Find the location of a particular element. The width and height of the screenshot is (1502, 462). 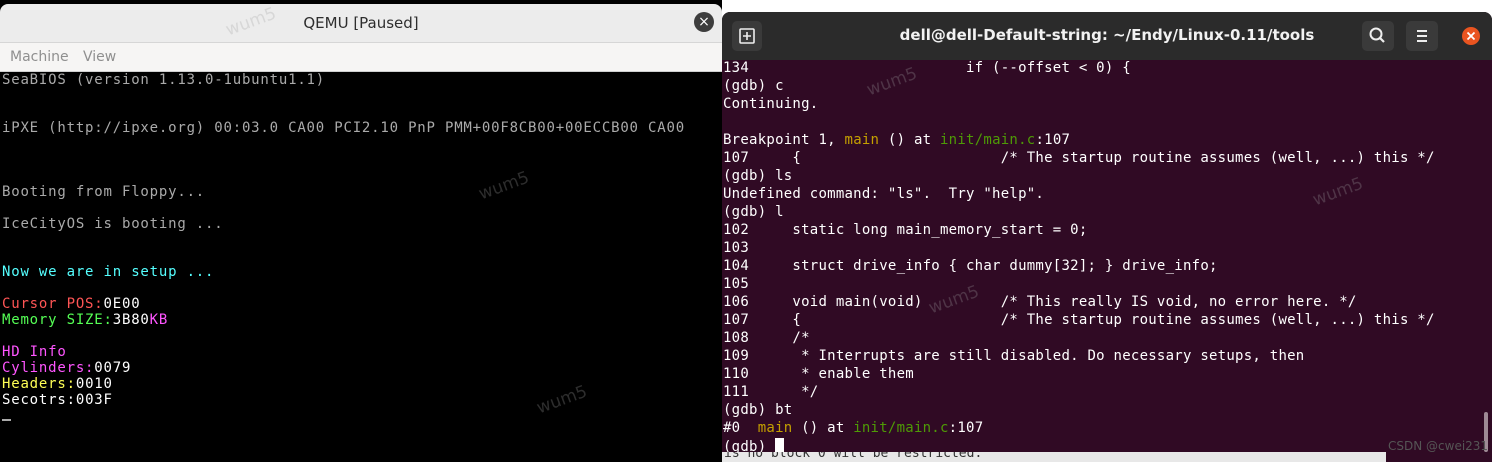

terminal-line: Breakpoint 1, main () at init/main.c:107 is located at coordinates (896, 140).